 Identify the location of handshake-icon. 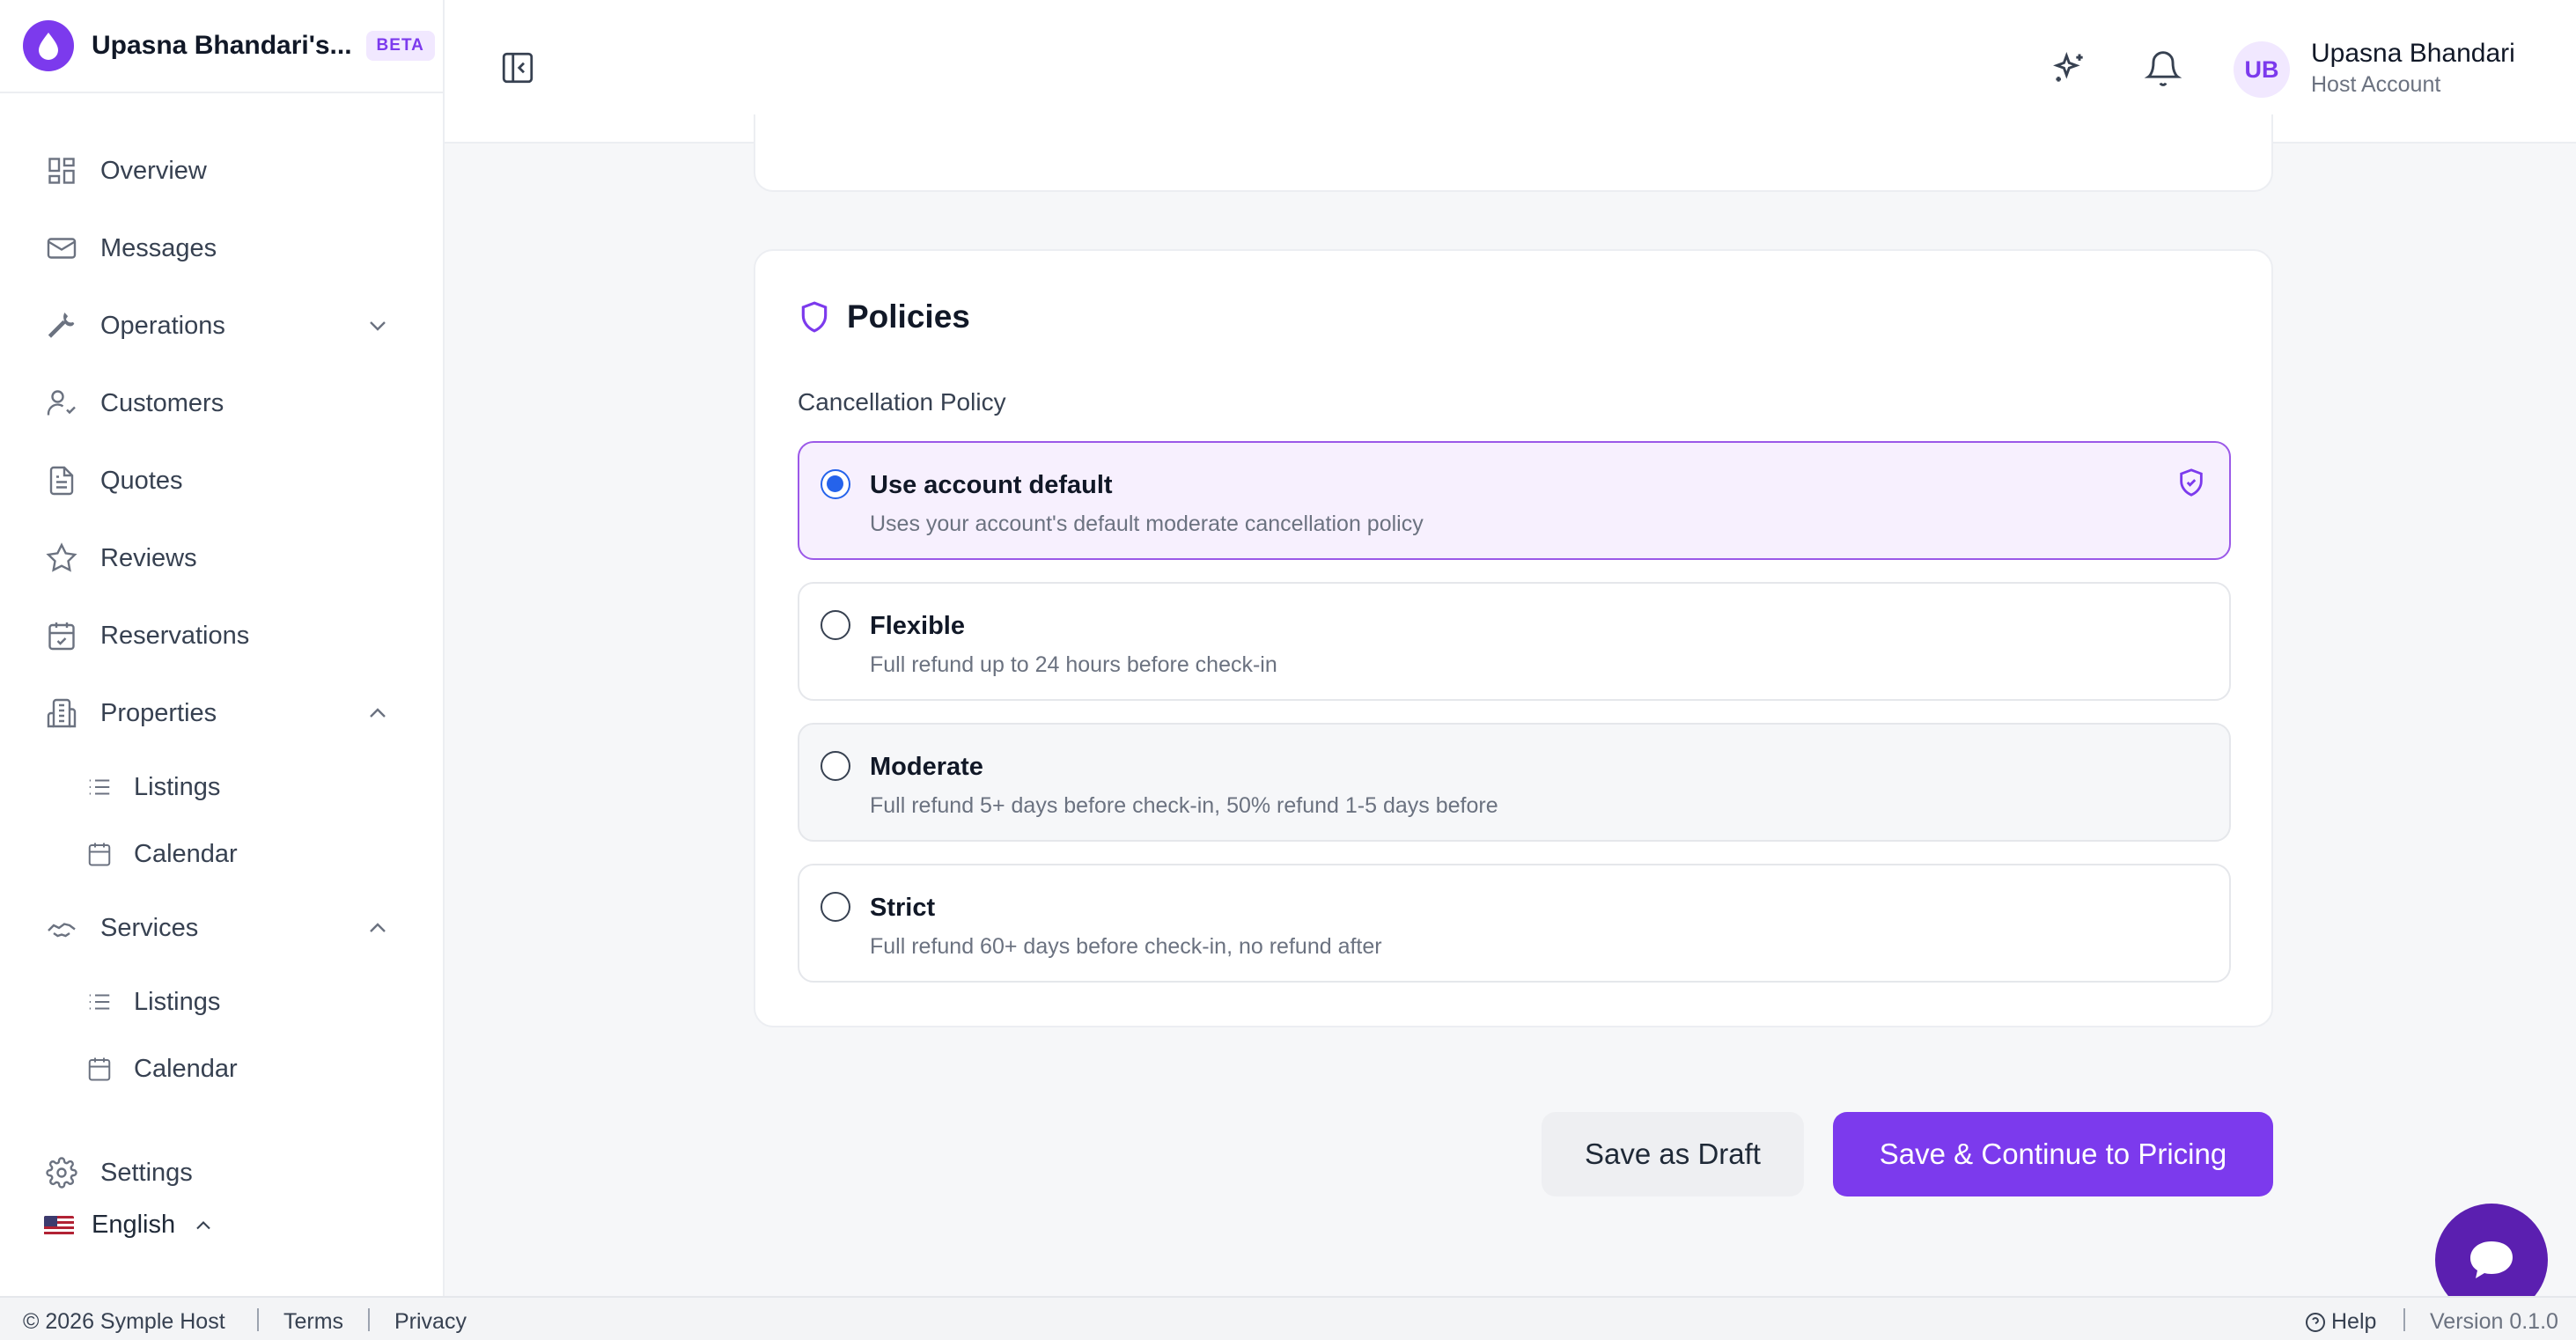
(61, 928).